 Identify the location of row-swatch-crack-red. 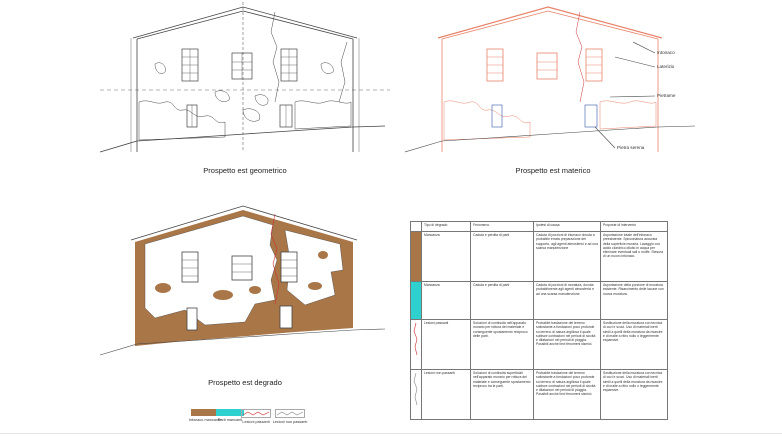
(416, 344).